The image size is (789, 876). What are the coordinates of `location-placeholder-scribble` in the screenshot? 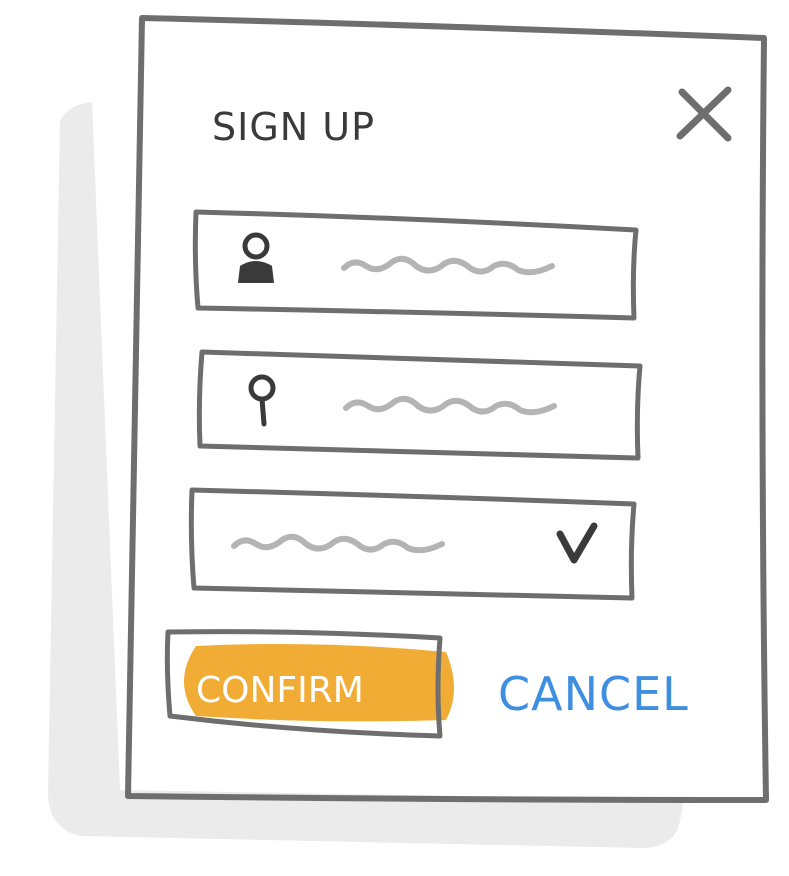 It's located at (450, 405).